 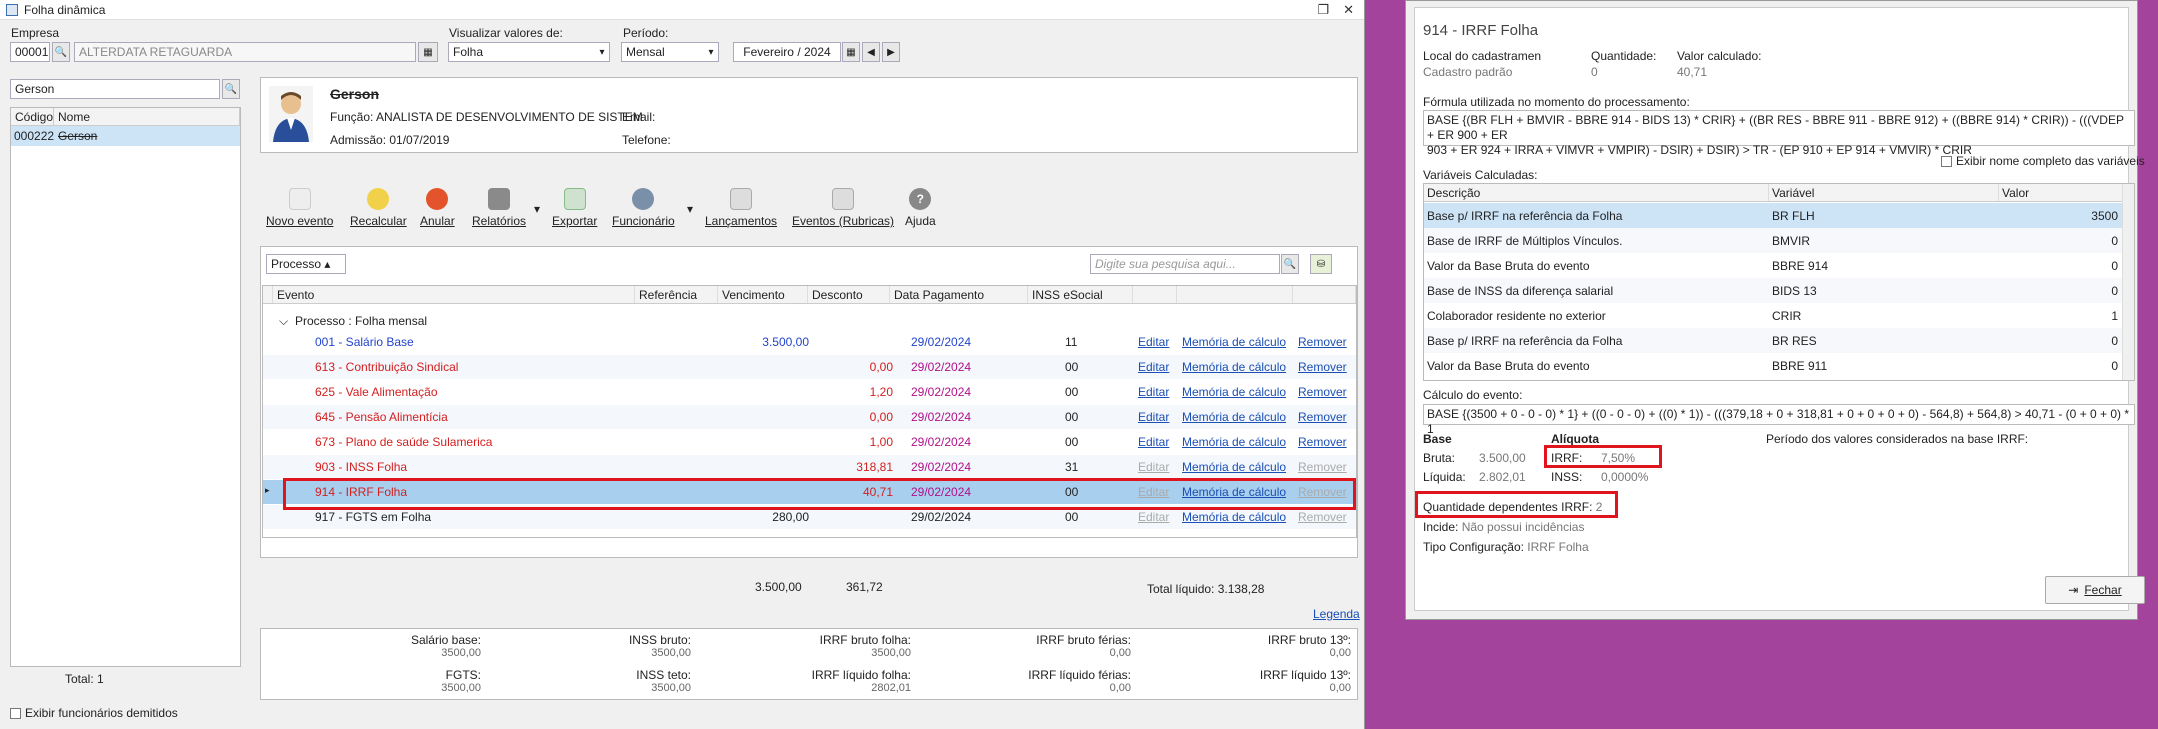 What do you see at coordinates (1336, 614) in the screenshot?
I see `legenda-link: Legenda` at bounding box center [1336, 614].